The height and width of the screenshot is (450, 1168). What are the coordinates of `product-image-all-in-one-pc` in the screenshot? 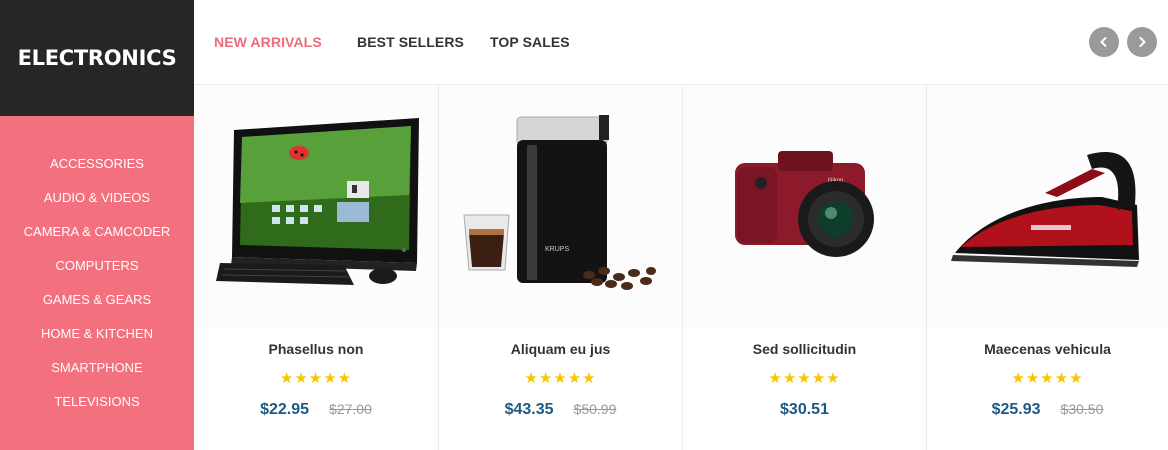 It's located at (316, 206).